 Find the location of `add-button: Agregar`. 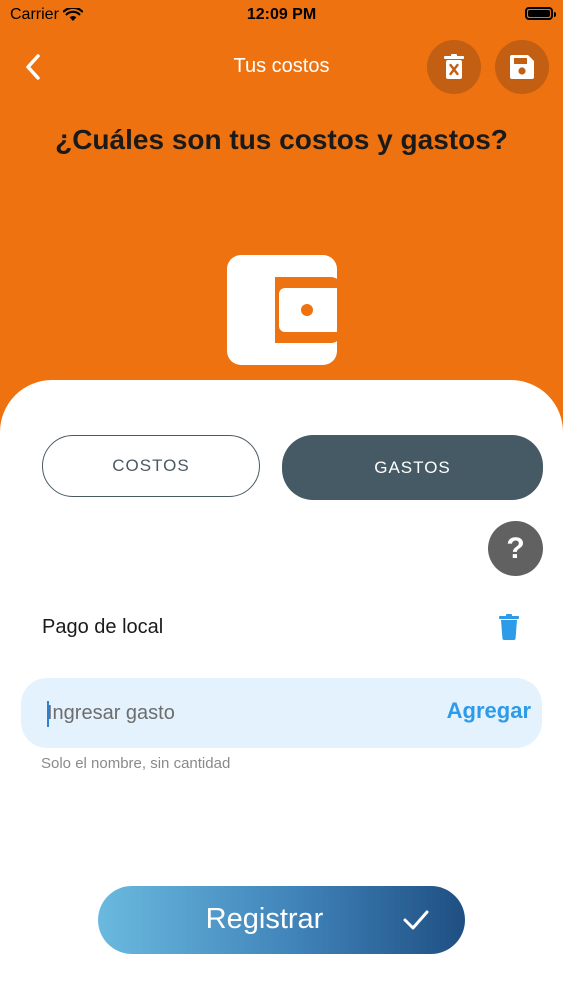

add-button: Agregar is located at coordinates (489, 711).